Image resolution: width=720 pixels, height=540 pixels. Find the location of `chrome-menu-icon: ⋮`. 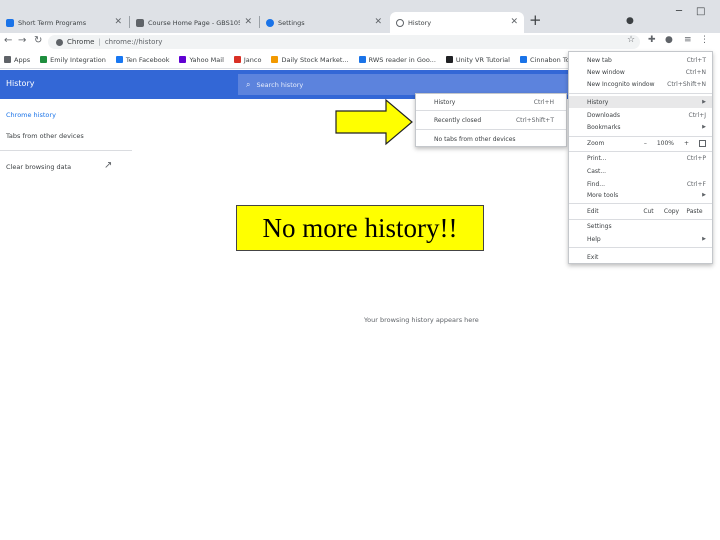

chrome-menu-icon: ⋮ is located at coordinates (704, 40).